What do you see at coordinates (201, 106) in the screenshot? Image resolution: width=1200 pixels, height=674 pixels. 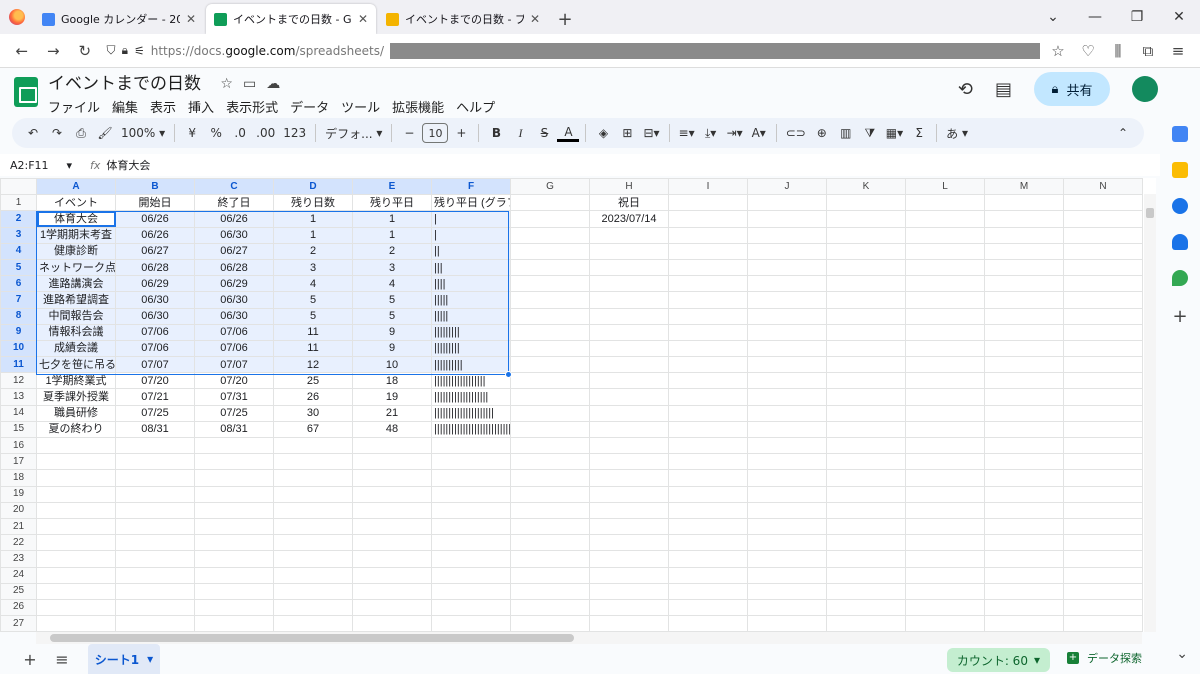 I see `menu-item: 挿入` at bounding box center [201, 106].